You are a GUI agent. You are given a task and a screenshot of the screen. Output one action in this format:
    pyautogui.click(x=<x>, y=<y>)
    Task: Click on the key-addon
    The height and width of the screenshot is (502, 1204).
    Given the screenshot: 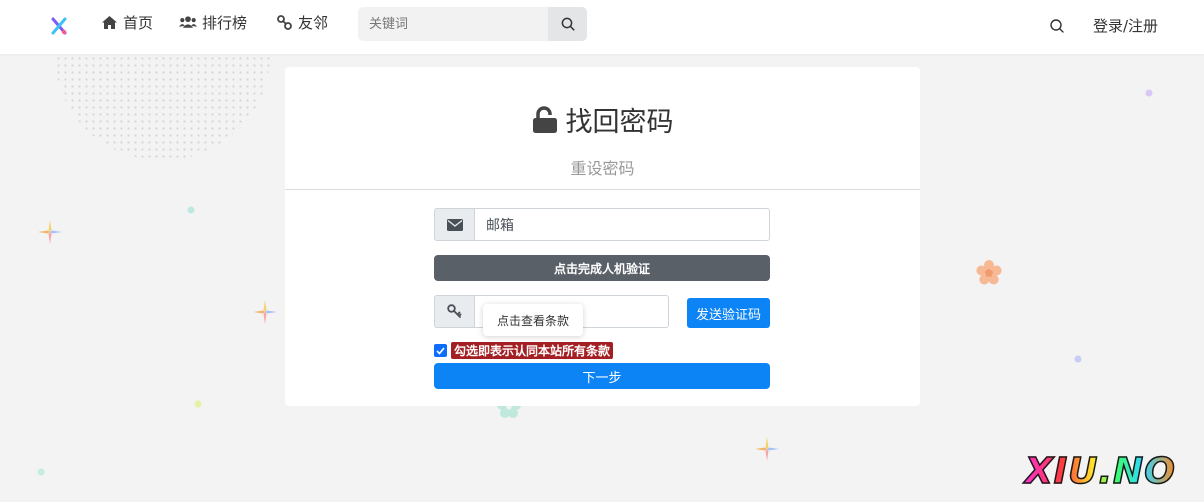 What is the action you would take?
    pyautogui.click(x=454, y=311)
    